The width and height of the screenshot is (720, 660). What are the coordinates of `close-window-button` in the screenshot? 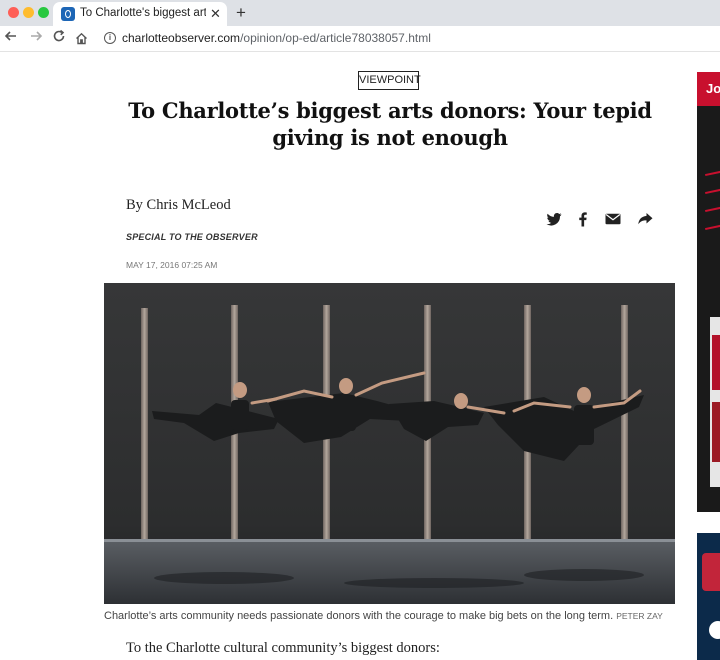 It's located at (13, 12).